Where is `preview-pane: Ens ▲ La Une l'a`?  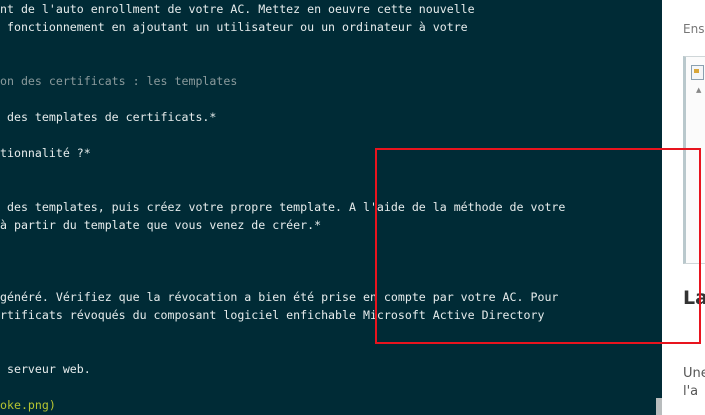
preview-pane: Ens ▲ La Une l'a is located at coordinates (683, 207).